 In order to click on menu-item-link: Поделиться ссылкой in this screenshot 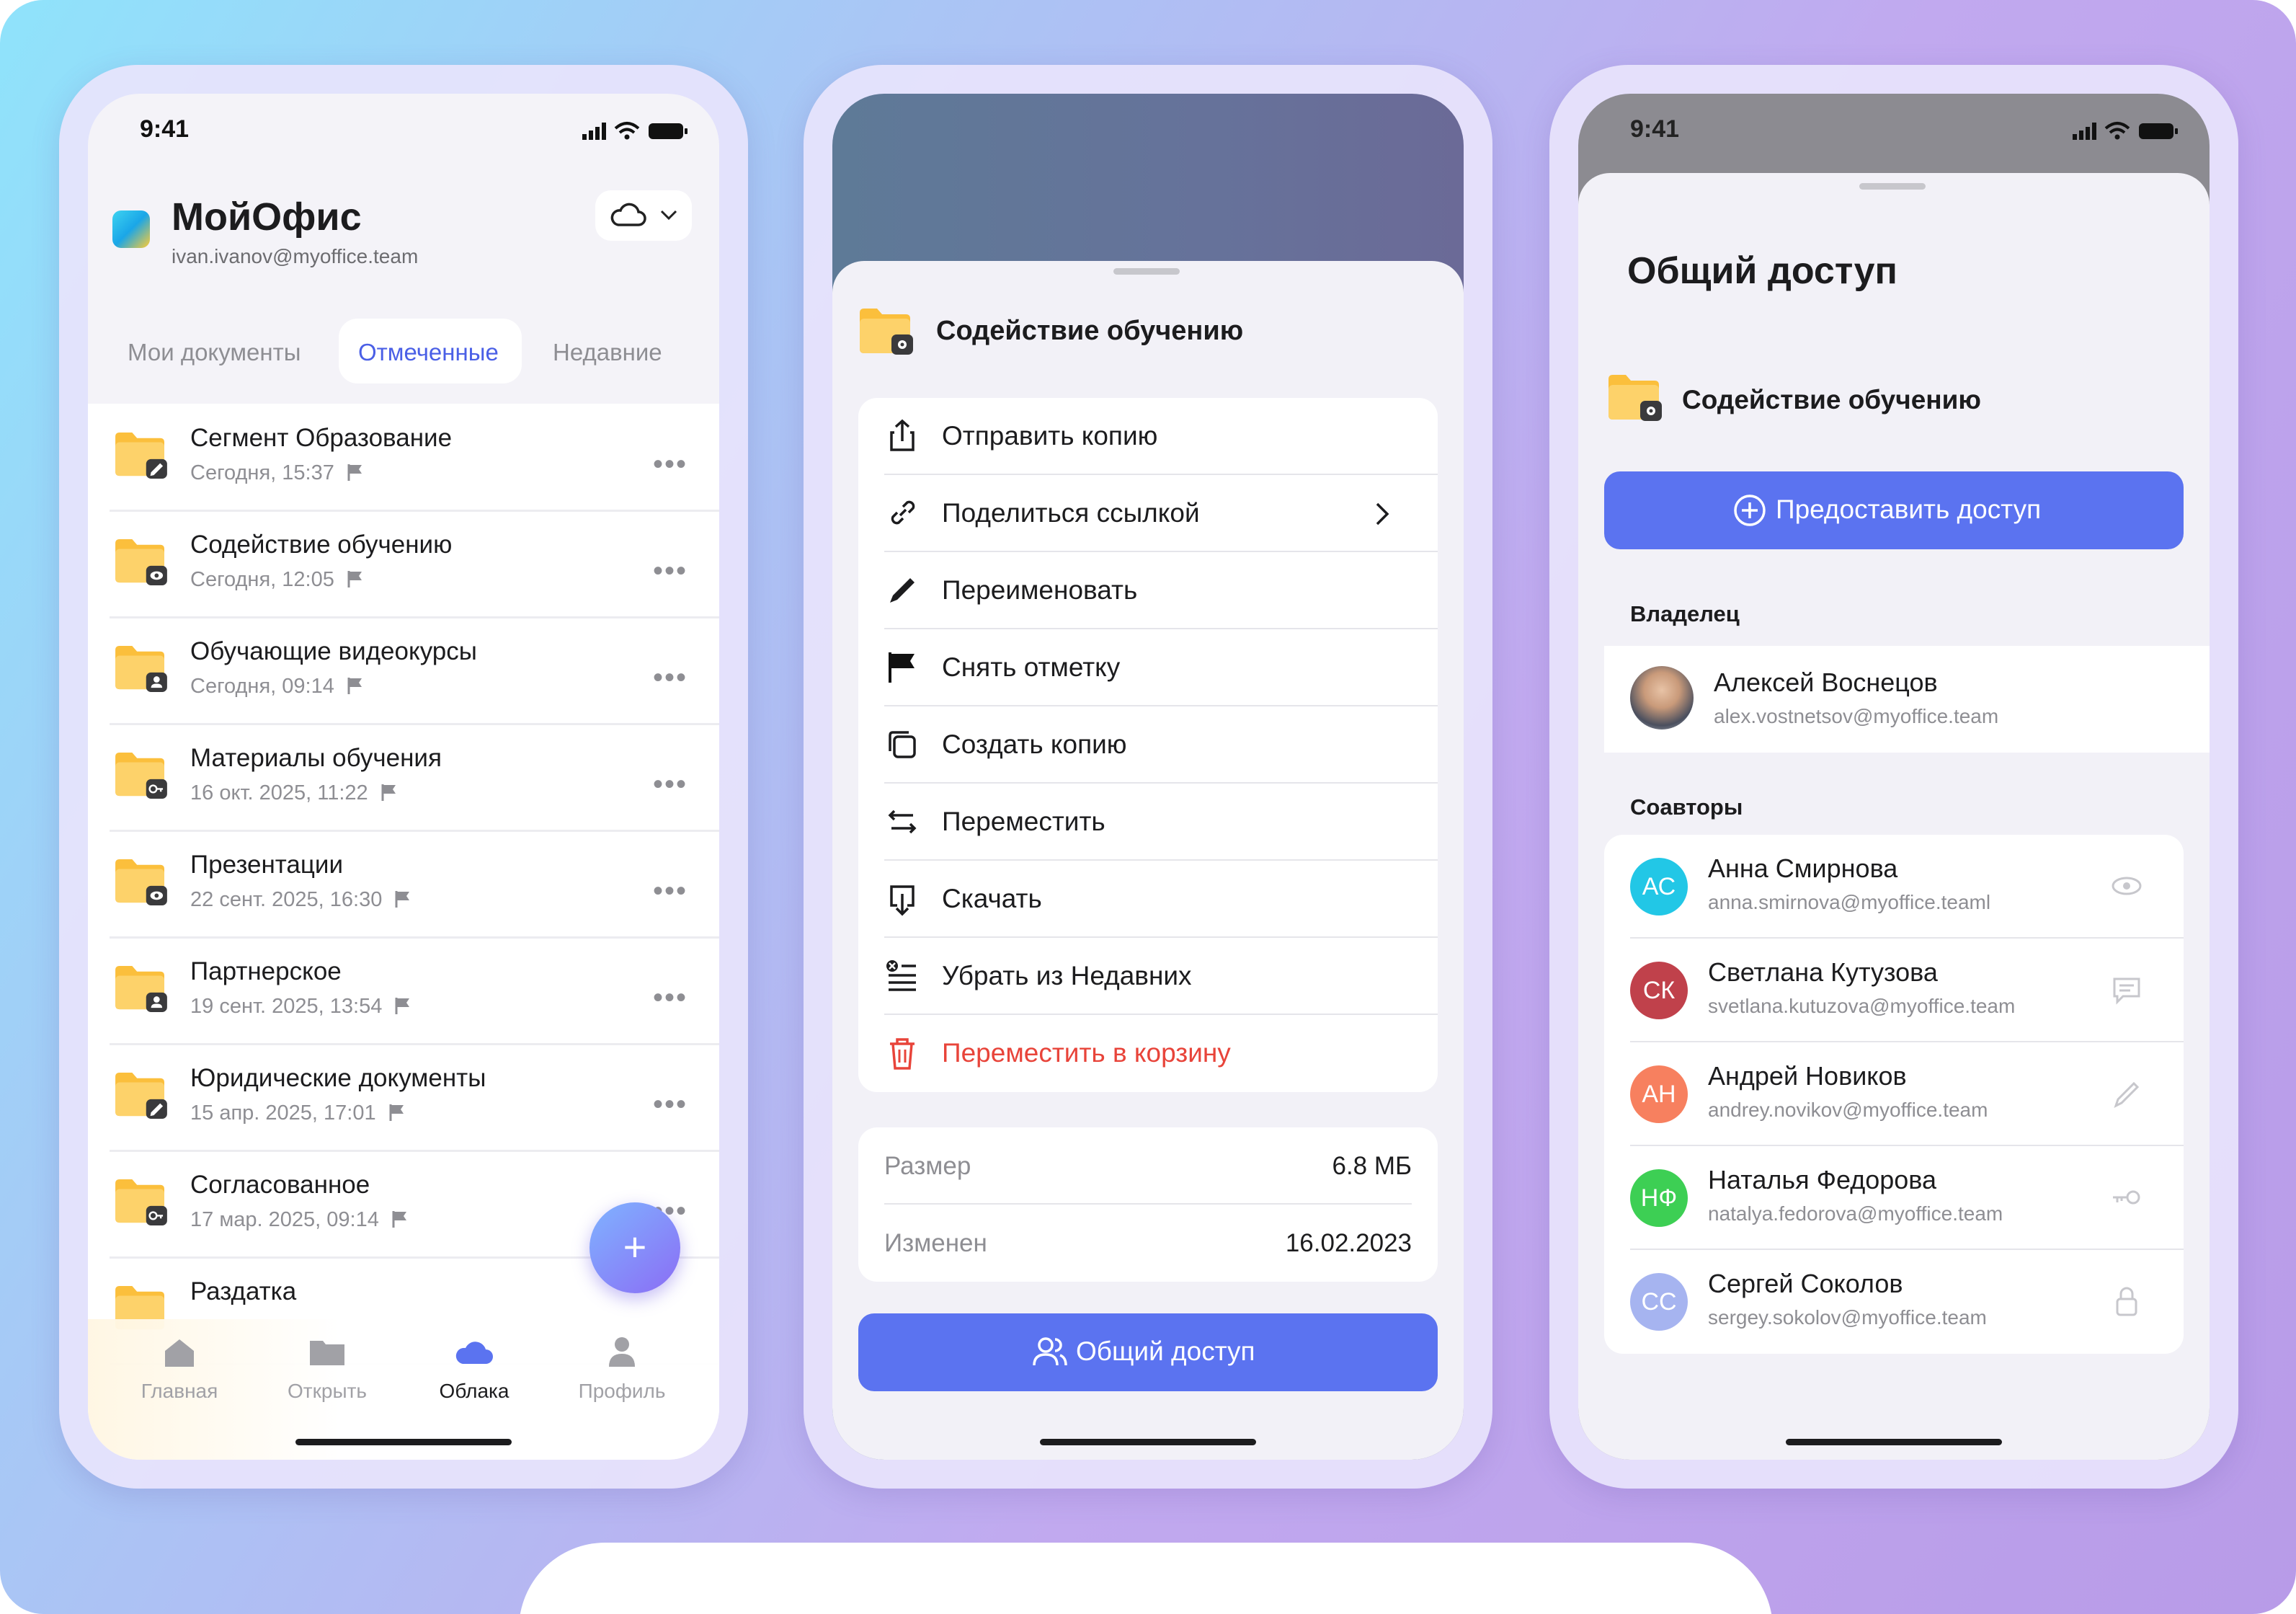, I will do `click(1148, 513)`.